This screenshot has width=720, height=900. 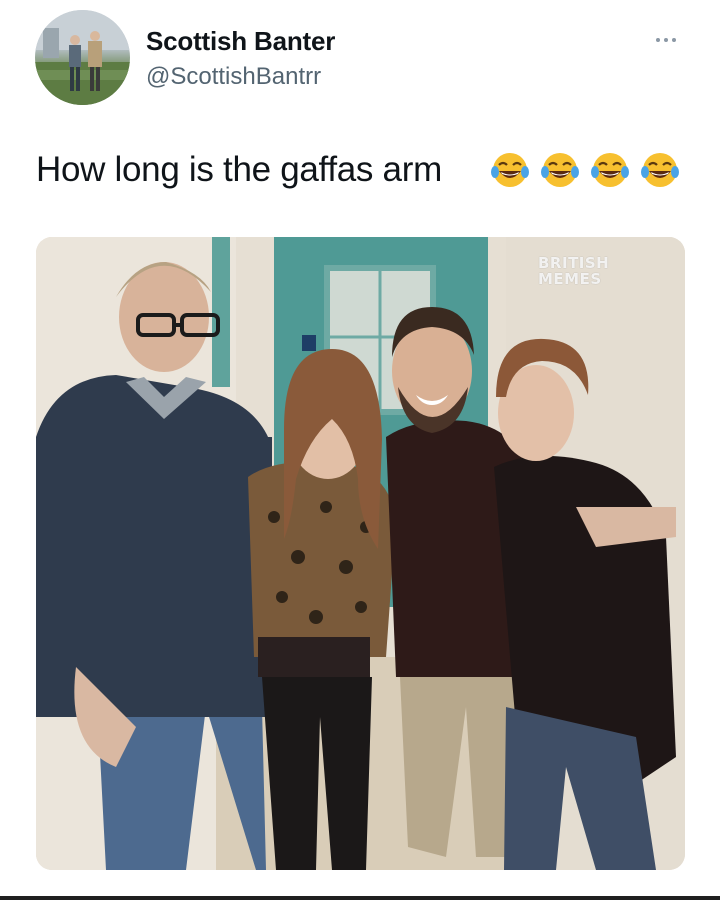 I want to click on author-name: Scottish Banter, so click(x=240, y=41).